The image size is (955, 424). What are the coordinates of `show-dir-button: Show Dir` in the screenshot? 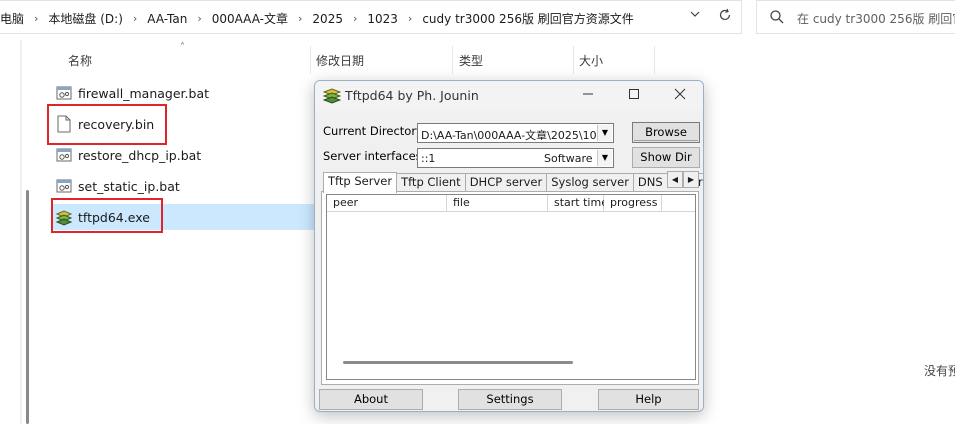 It's located at (666, 157).